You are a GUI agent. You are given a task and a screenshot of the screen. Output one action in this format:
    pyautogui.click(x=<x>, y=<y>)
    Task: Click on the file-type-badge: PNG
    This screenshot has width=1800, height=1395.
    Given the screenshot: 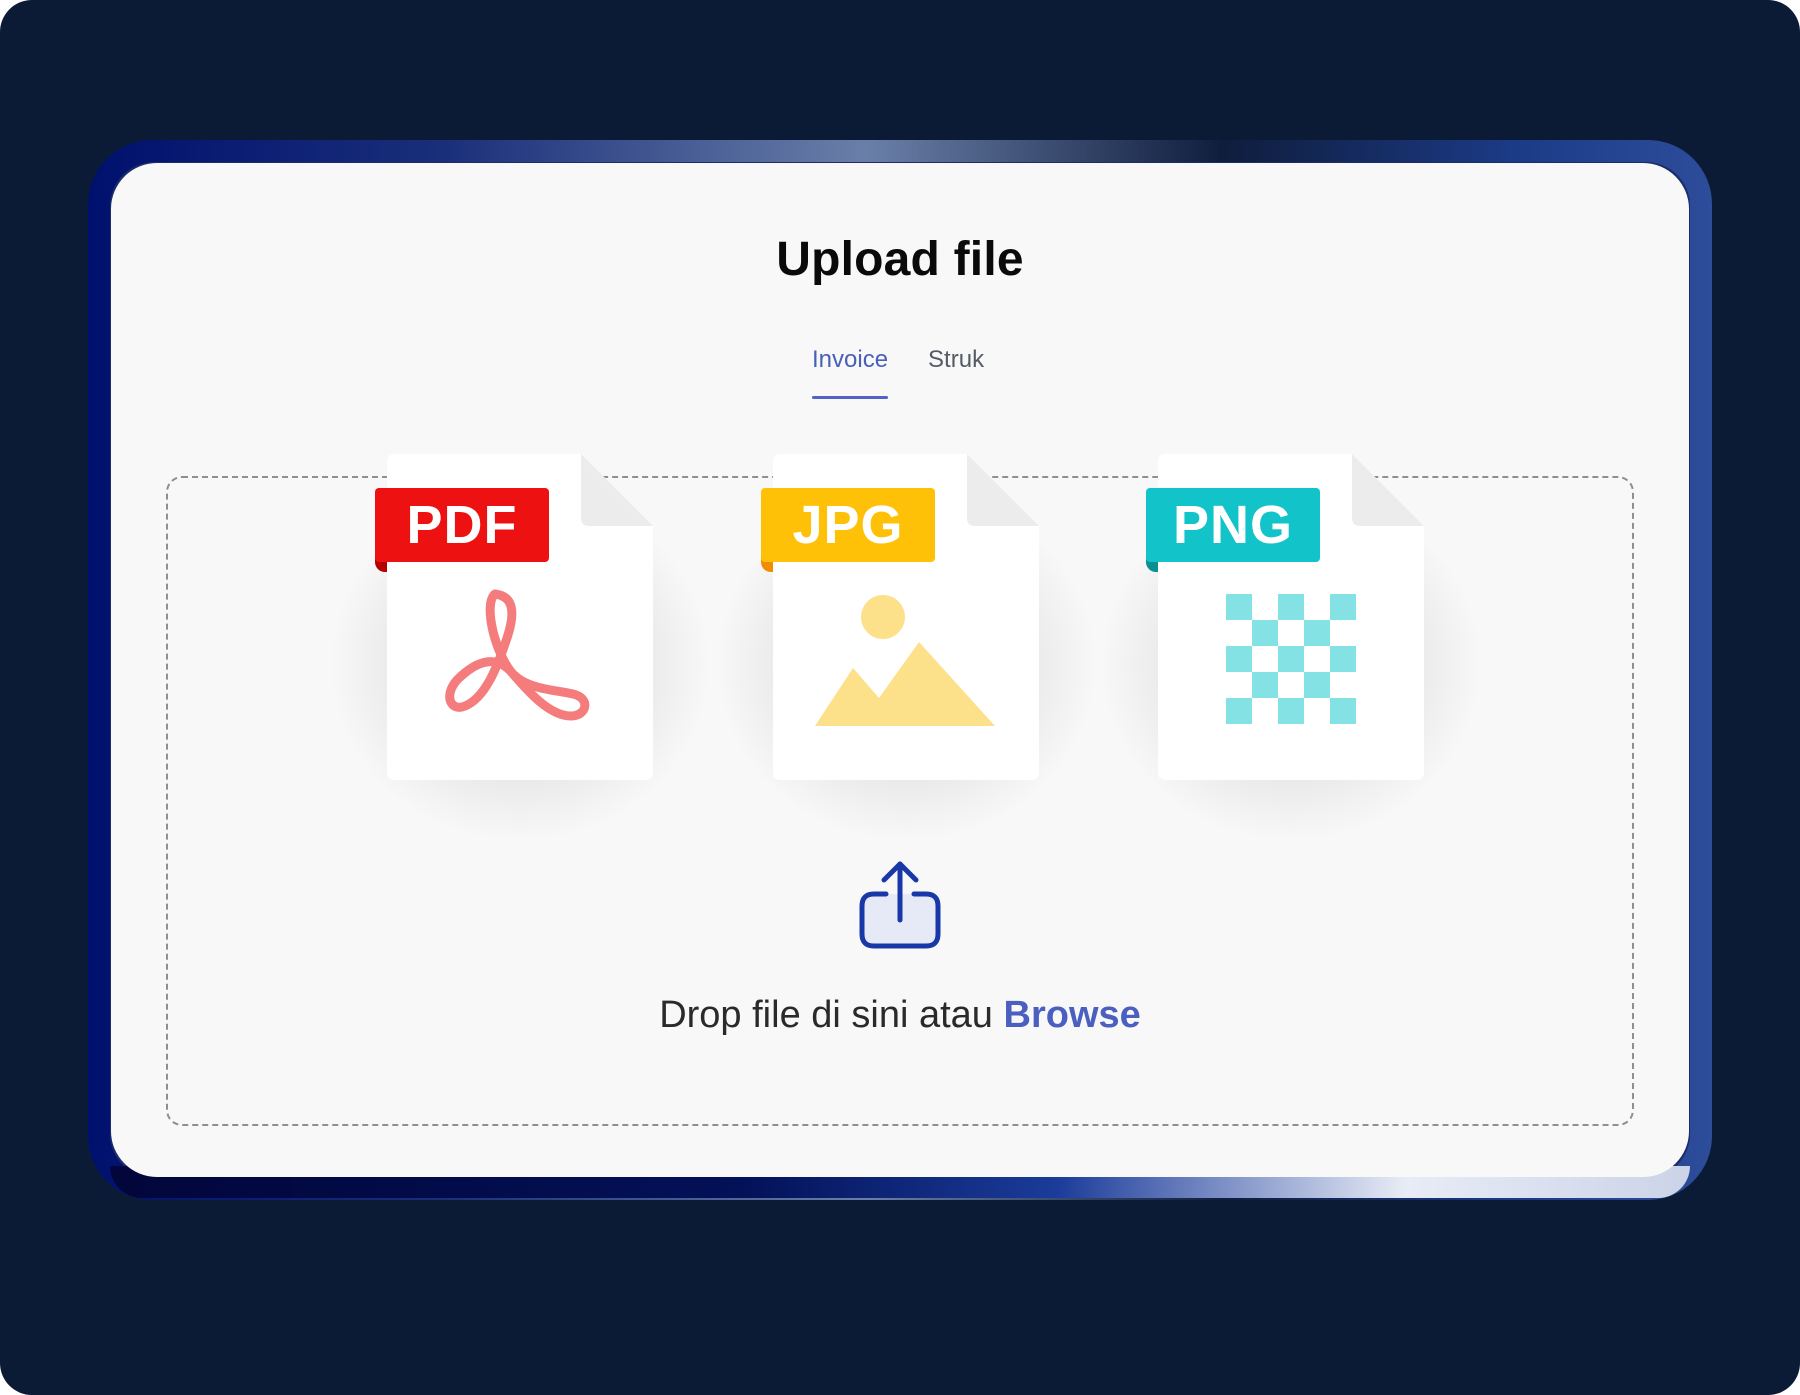 What is the action you would take?
    pyautogui.click(x=1233, y=525)
    